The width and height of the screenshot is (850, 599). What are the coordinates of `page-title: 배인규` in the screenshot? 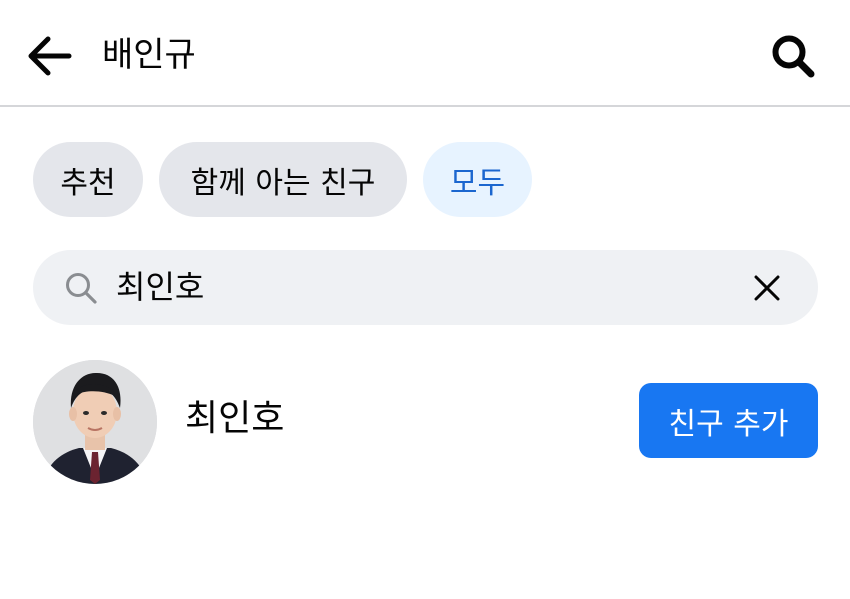 It's located at (149, 55).